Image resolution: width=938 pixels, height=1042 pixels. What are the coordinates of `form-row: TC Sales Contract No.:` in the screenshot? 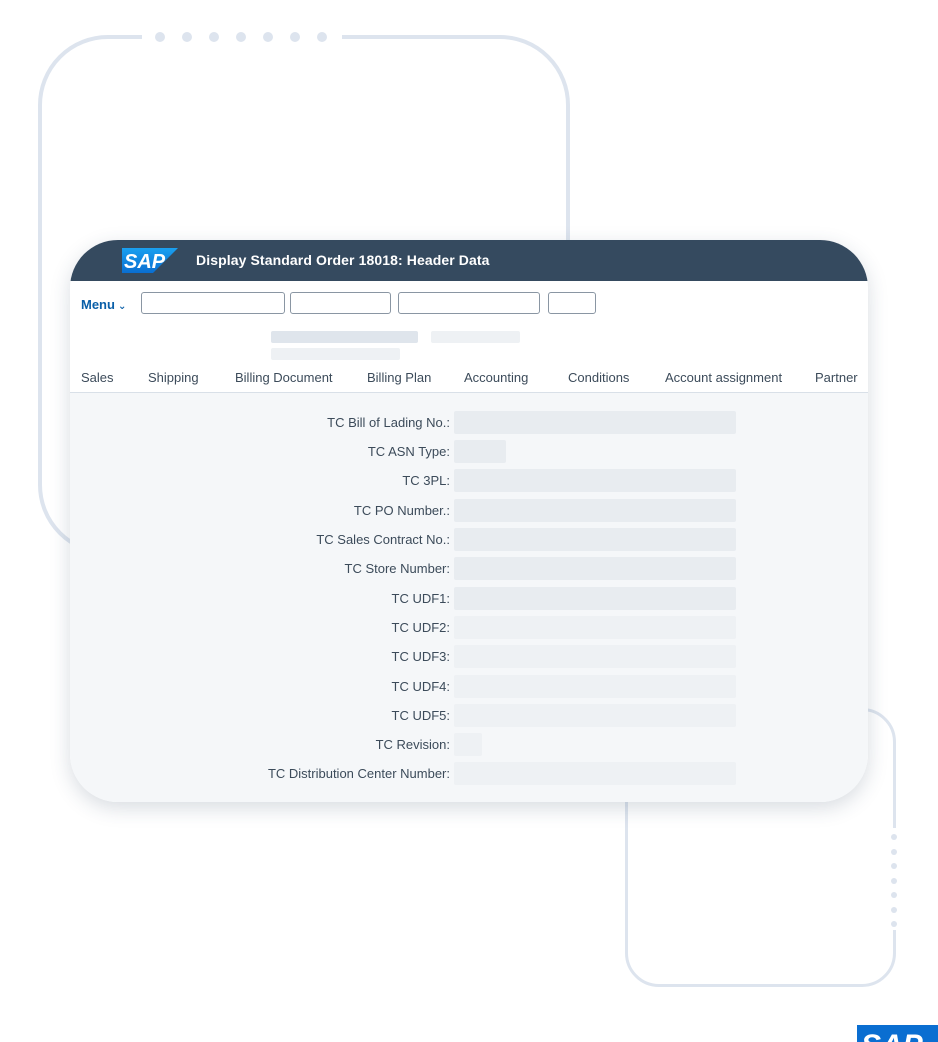 It's located at (469, 540).